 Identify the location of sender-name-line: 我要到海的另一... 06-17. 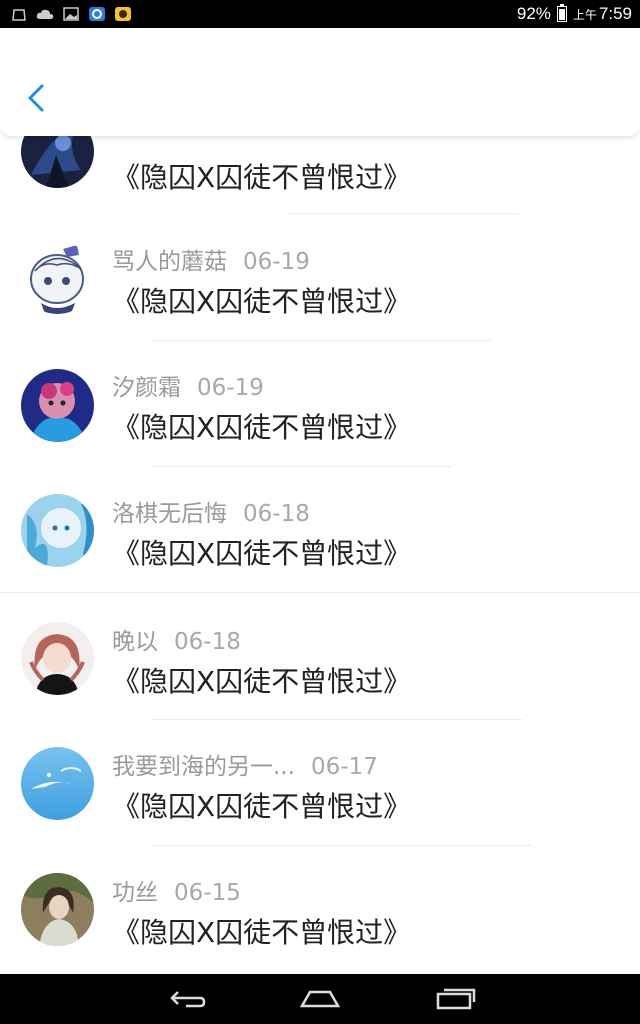
(245, 764).